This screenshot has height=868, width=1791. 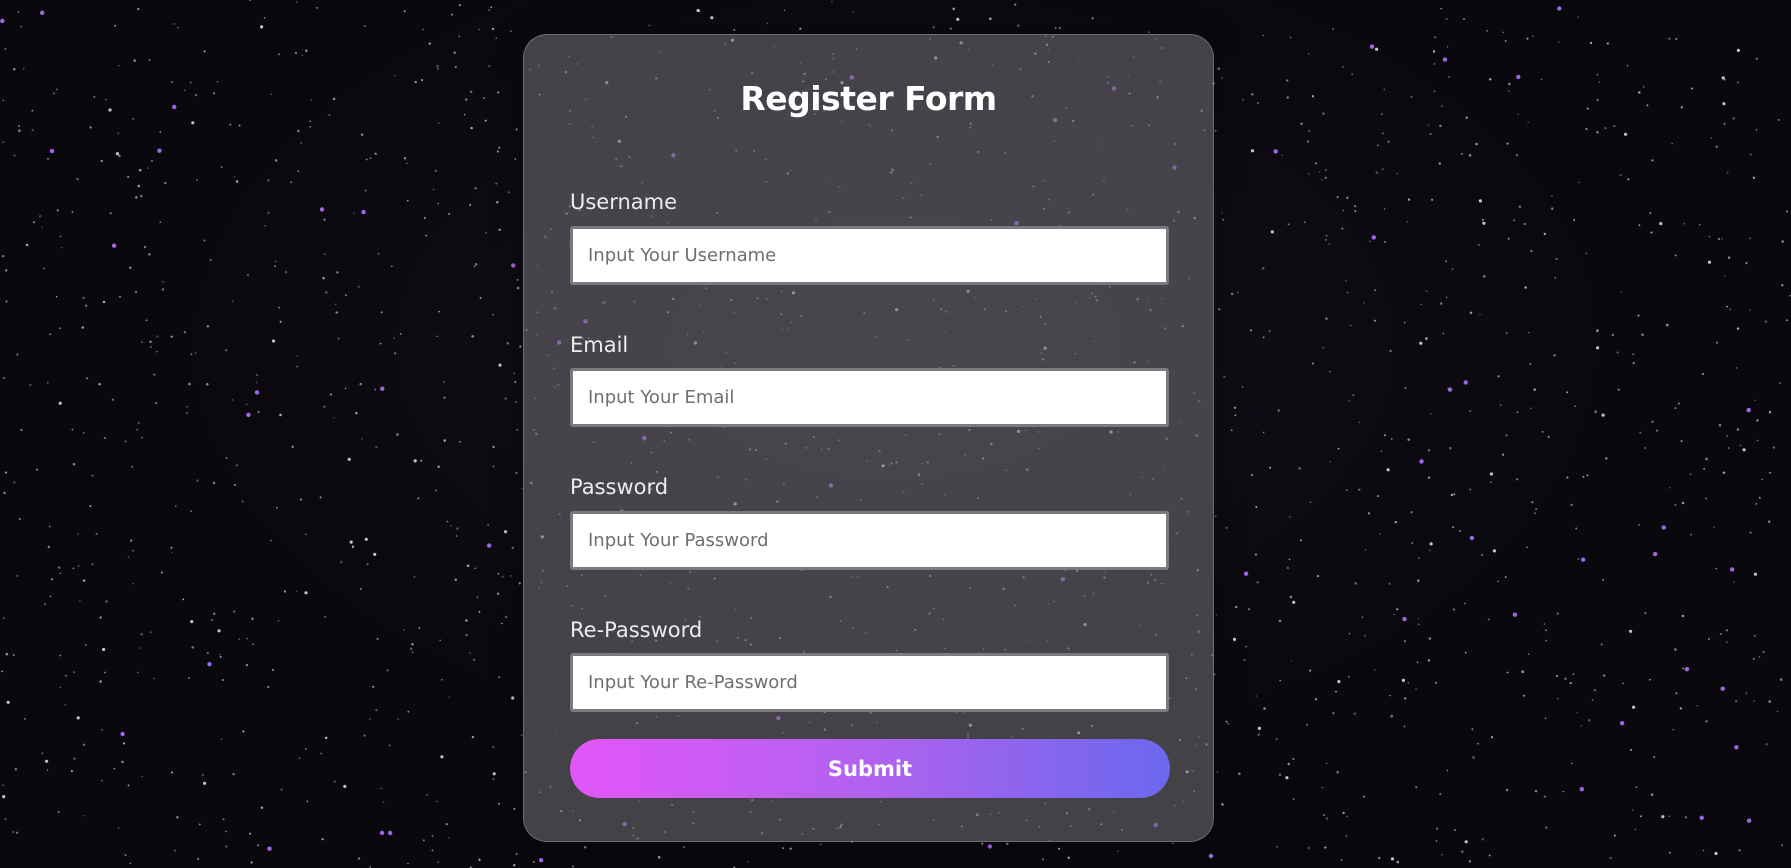 What do you see at coordinates (869, 682) in the screenshot?
I see `re-password-input` at bounding box center [869, 682].